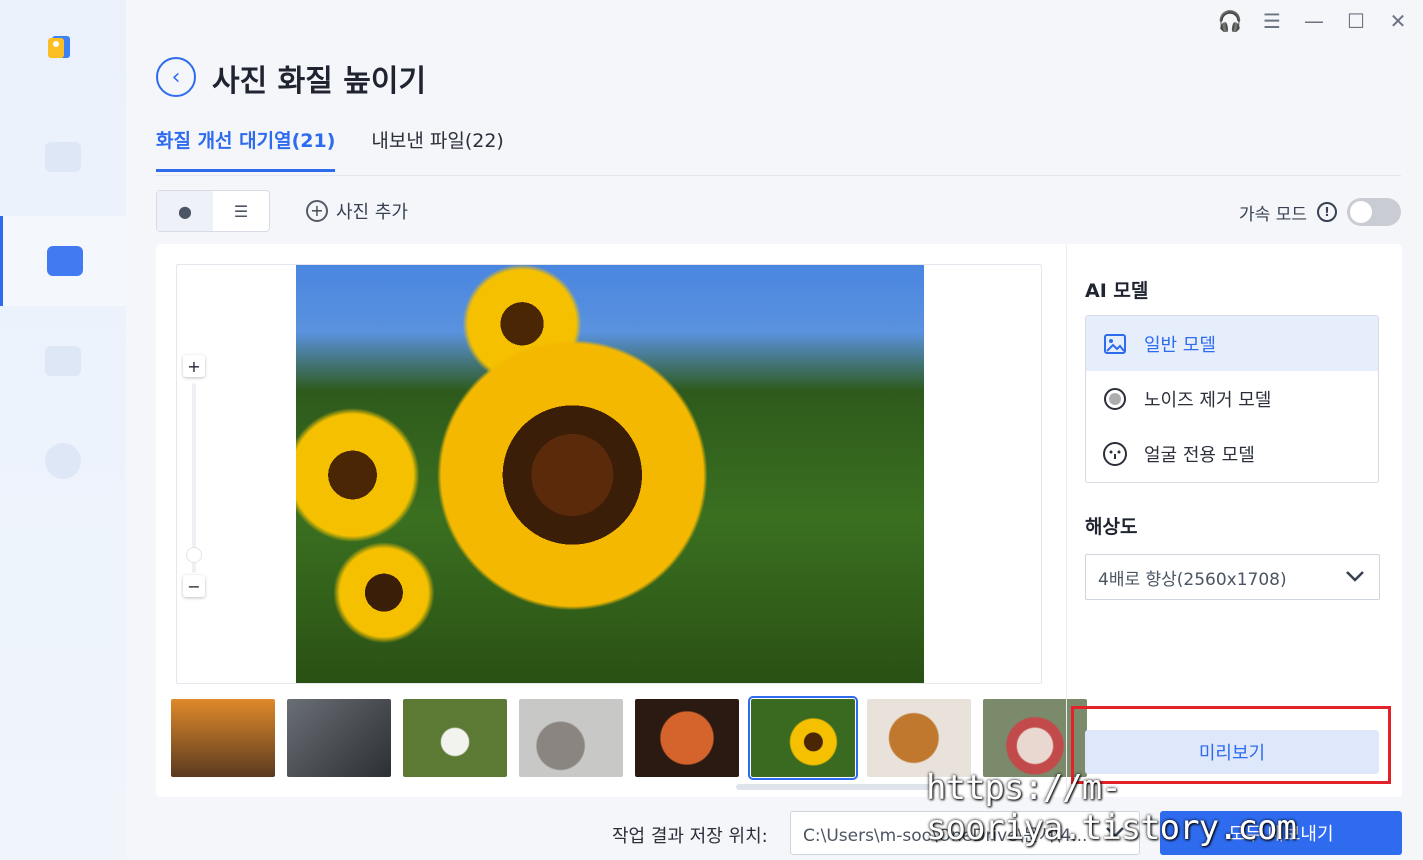 This screenshot has height=860, width=1423. What do you see at coordinates (629, 738) in the screenshot?
I see `thumbnail-strip` at bounding box center [629, 738].